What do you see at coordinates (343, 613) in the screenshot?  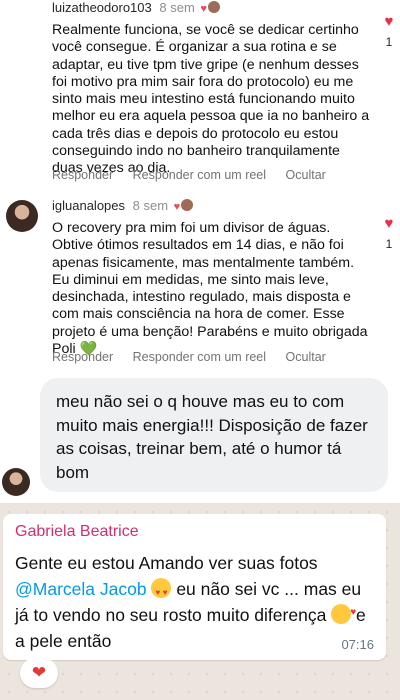 I see `smiling-face-with-hearts-emoji-icon` at bounding box center [343, 613].